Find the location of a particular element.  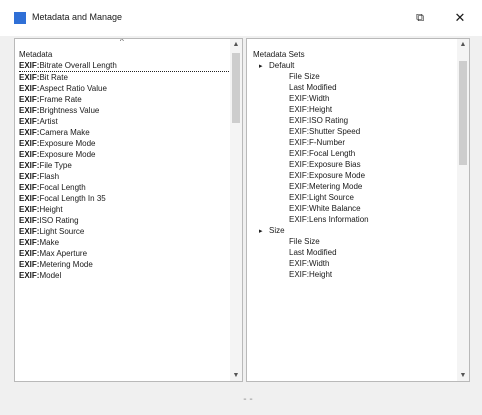

list-item: EXIF:Max Aperture is located at coordinates (124, 253).